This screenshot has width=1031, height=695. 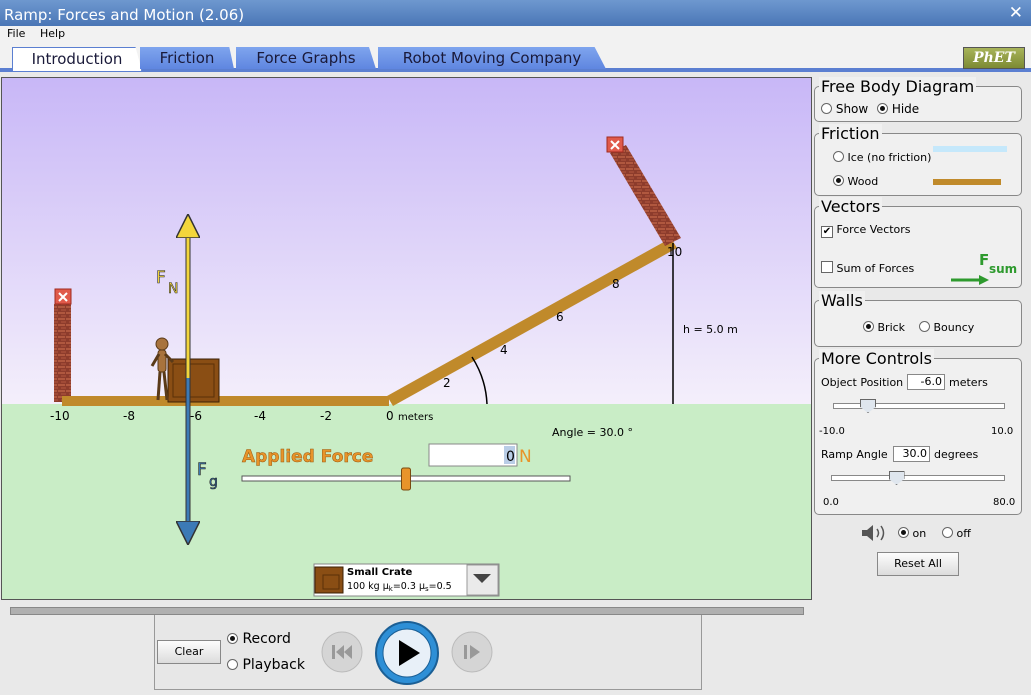 What do you see at coordinates (77, 59) in the screenshot?
I see `tab-introduction: Introduction` at bounding box center [77, 59].